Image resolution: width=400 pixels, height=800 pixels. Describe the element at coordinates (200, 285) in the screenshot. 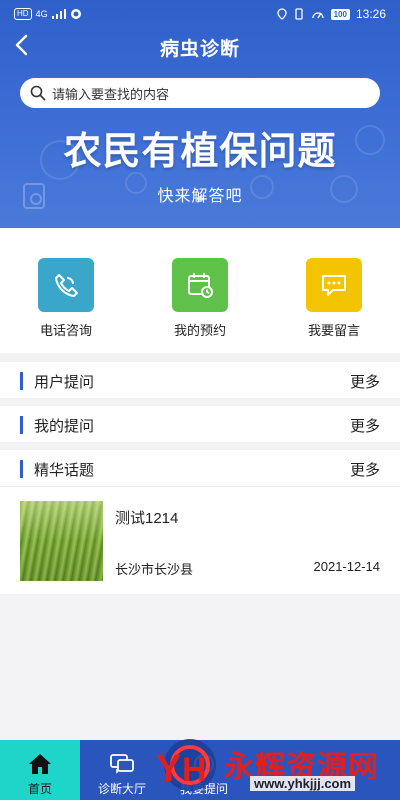

I see `calendar-icon` at that location.